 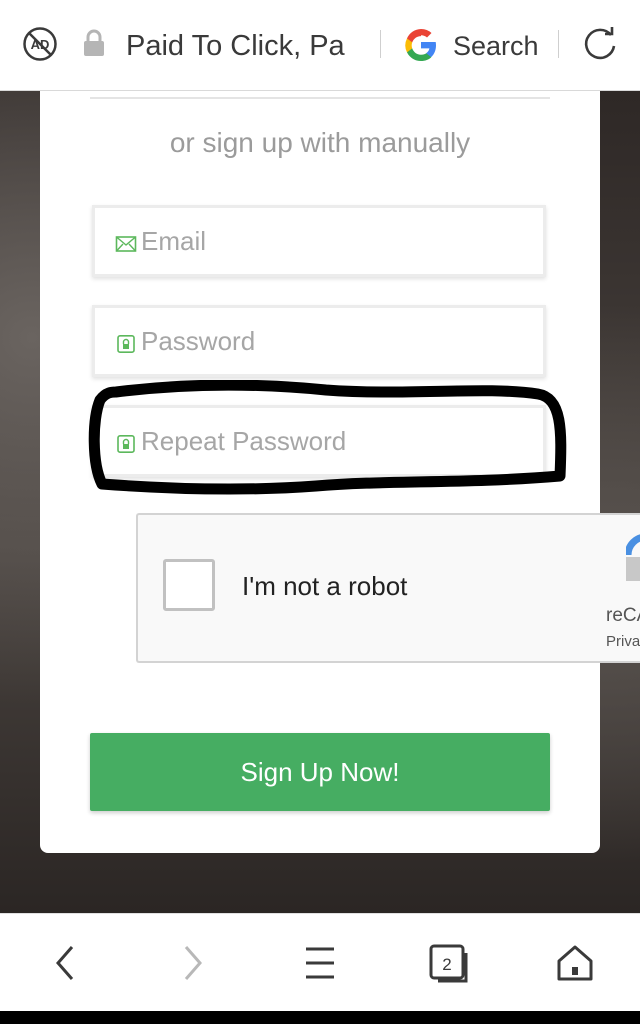 What do you see at coordinates (633, 557) in the screenshot?
I see `recaptcha-logo-icon` at bounding box center [633, 557].